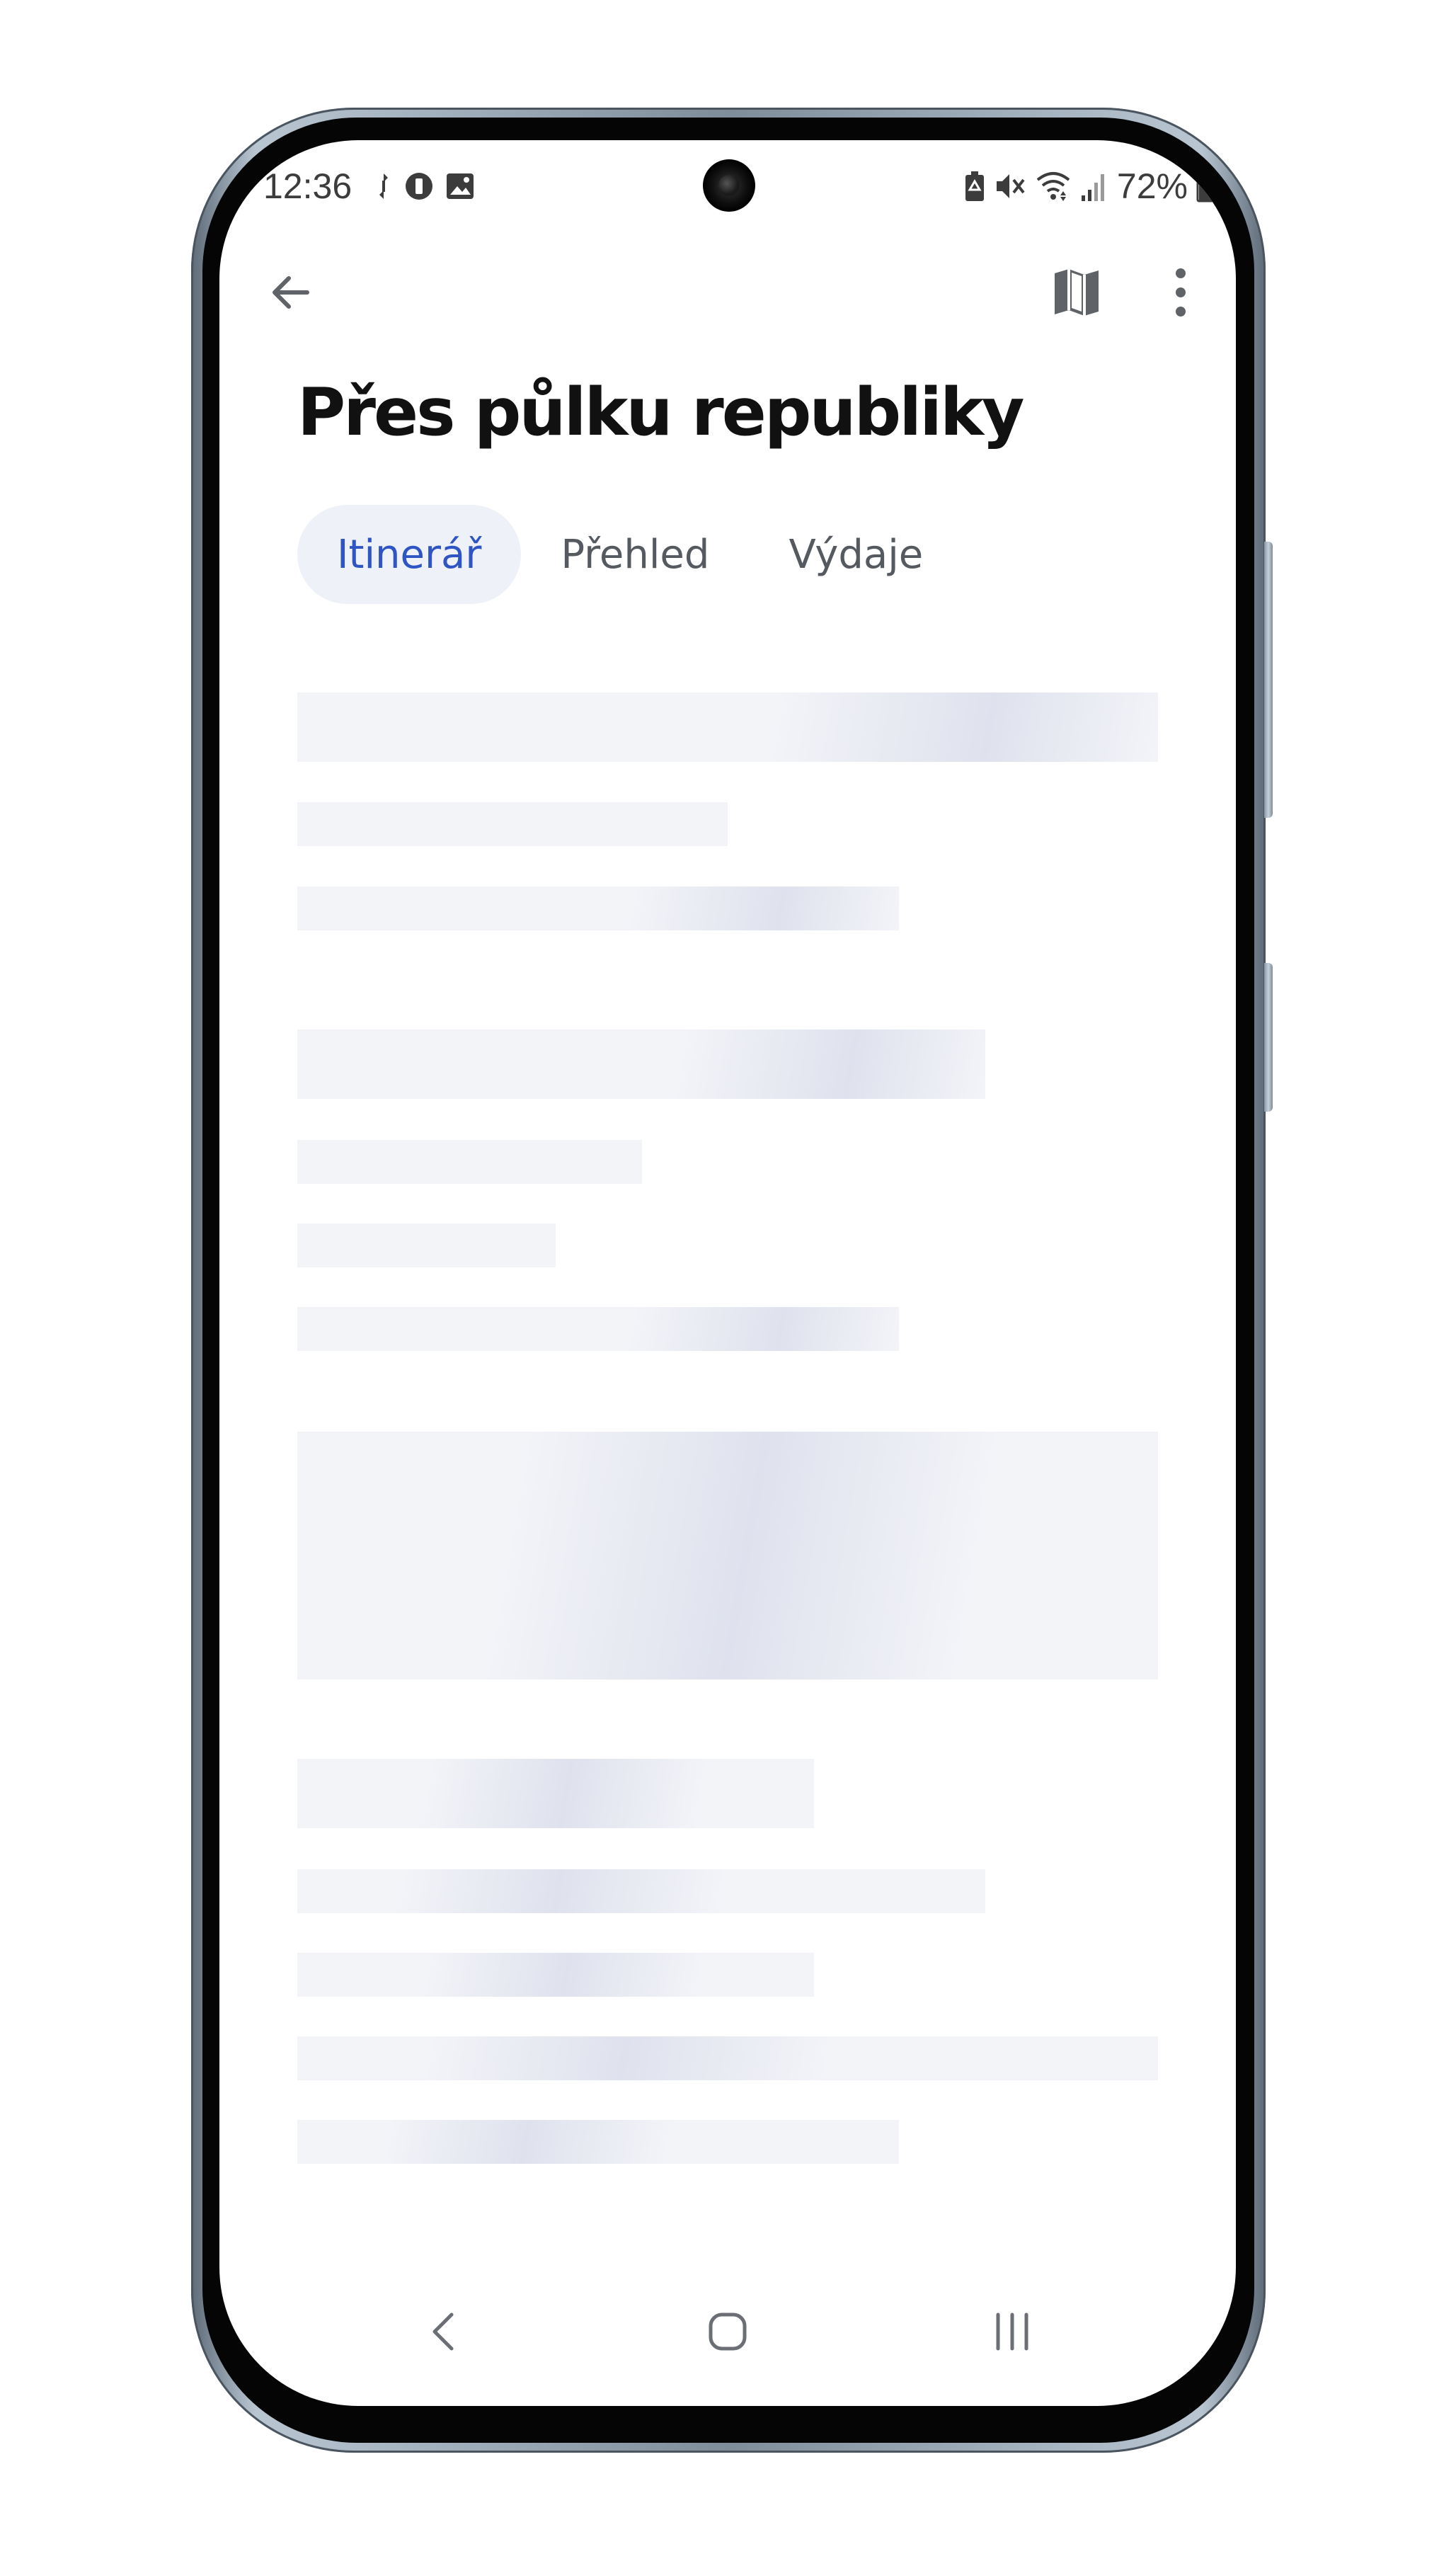 The image size is (1456, 2549). Describe the element at coordinates (635, 555) in the screenshot. I see `tab-overview: Přehled` at that location.